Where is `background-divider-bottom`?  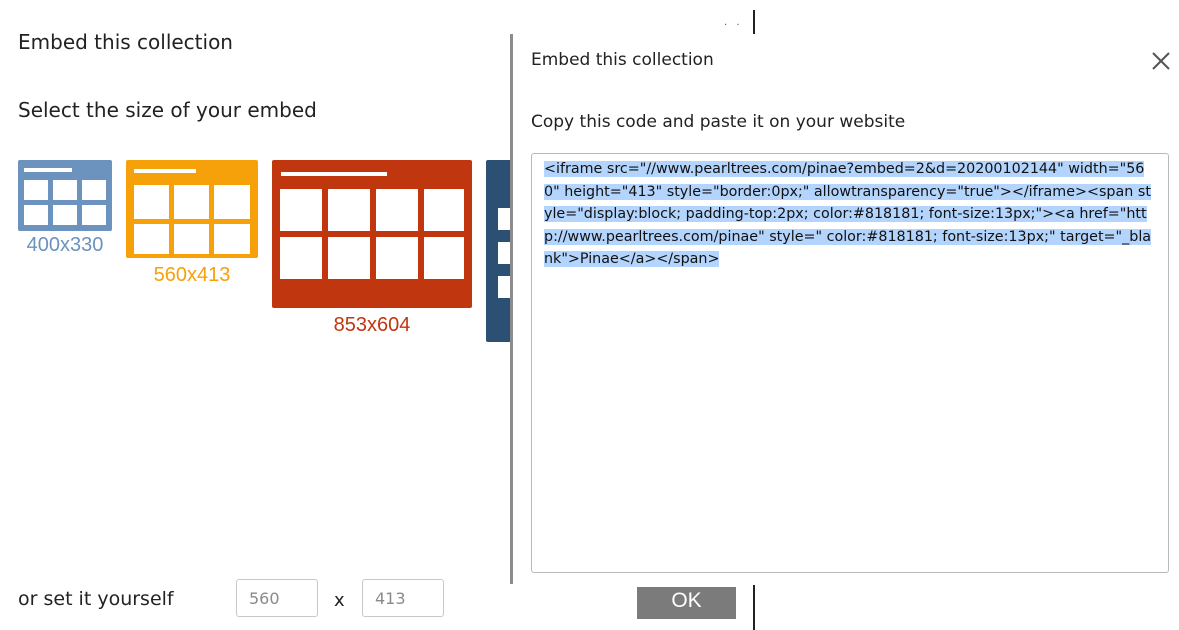 background-divider-bottom is located at coordinates (754, 607).